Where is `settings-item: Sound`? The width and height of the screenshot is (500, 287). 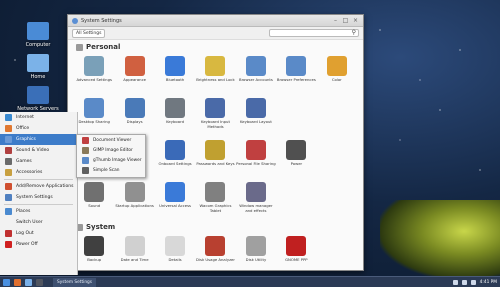
settings-item: Sound is located at coordinates (94, 199).